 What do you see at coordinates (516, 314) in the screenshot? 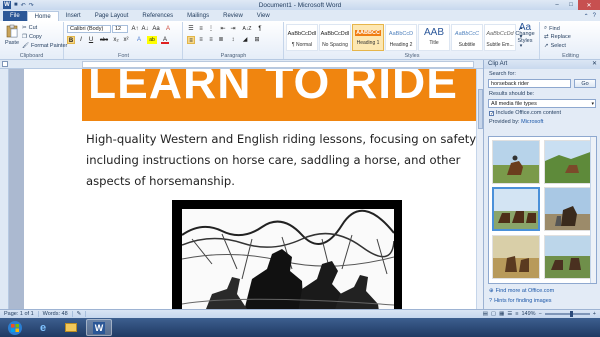
I see `draft-icon: ≡` at bounding box center [516, 314].